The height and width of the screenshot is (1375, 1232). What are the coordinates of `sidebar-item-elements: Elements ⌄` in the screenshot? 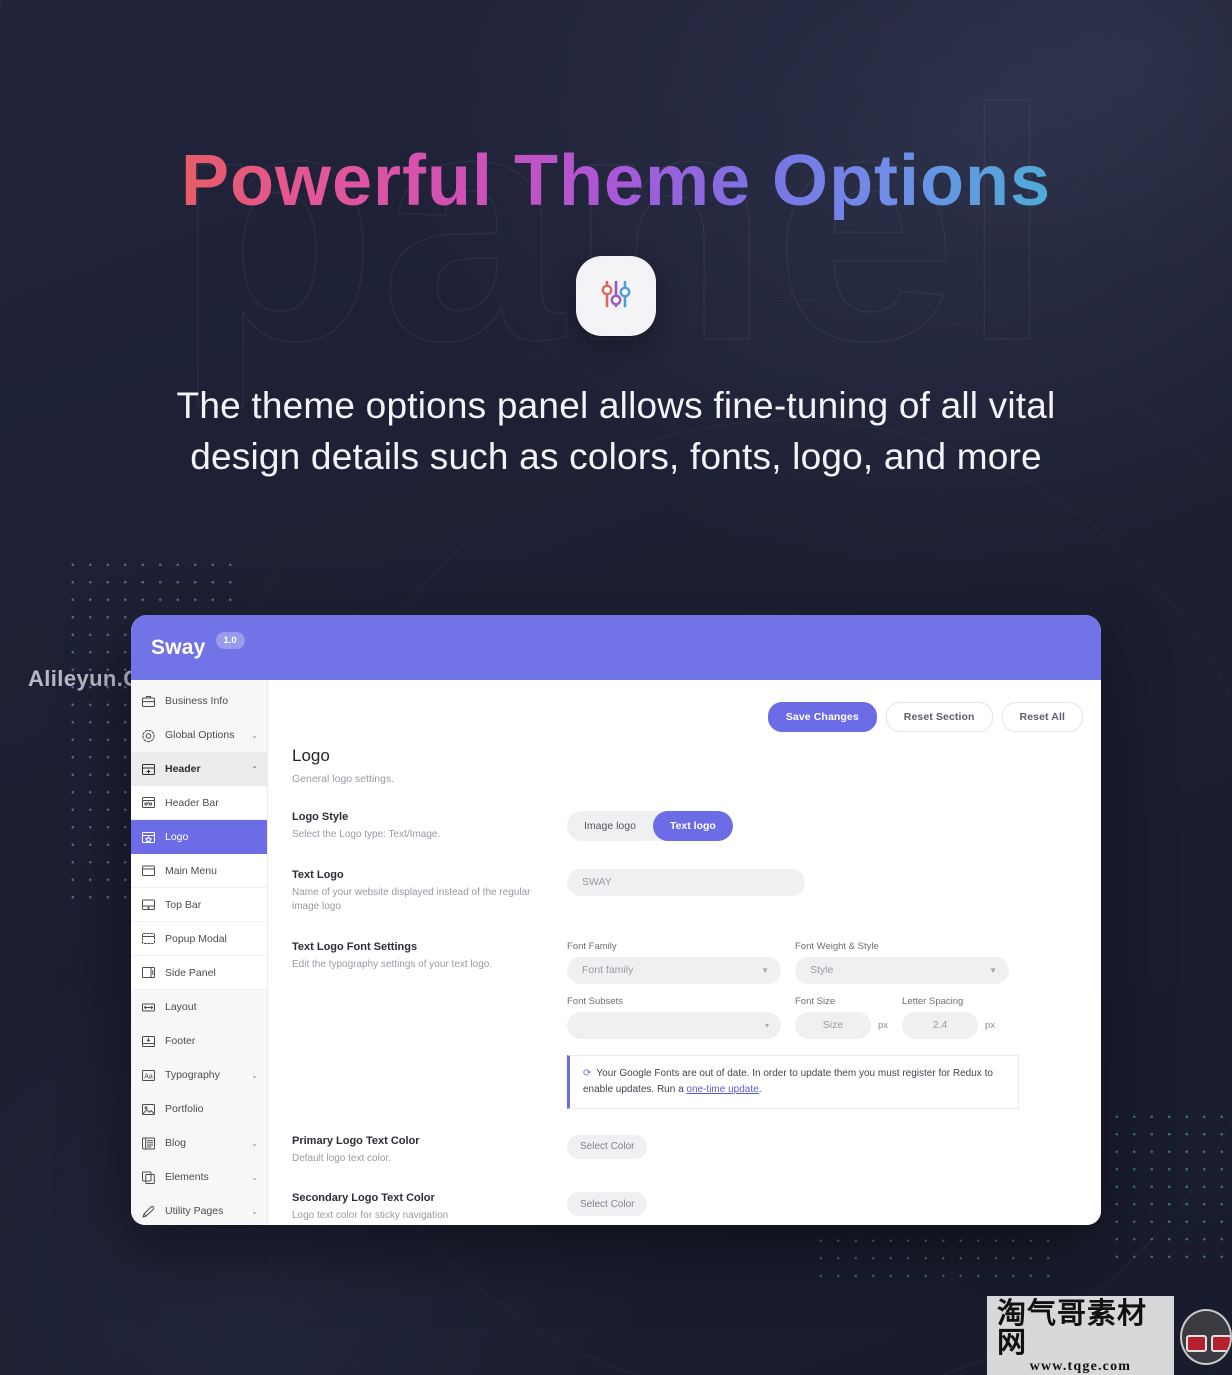 It's located at (199, 1177).